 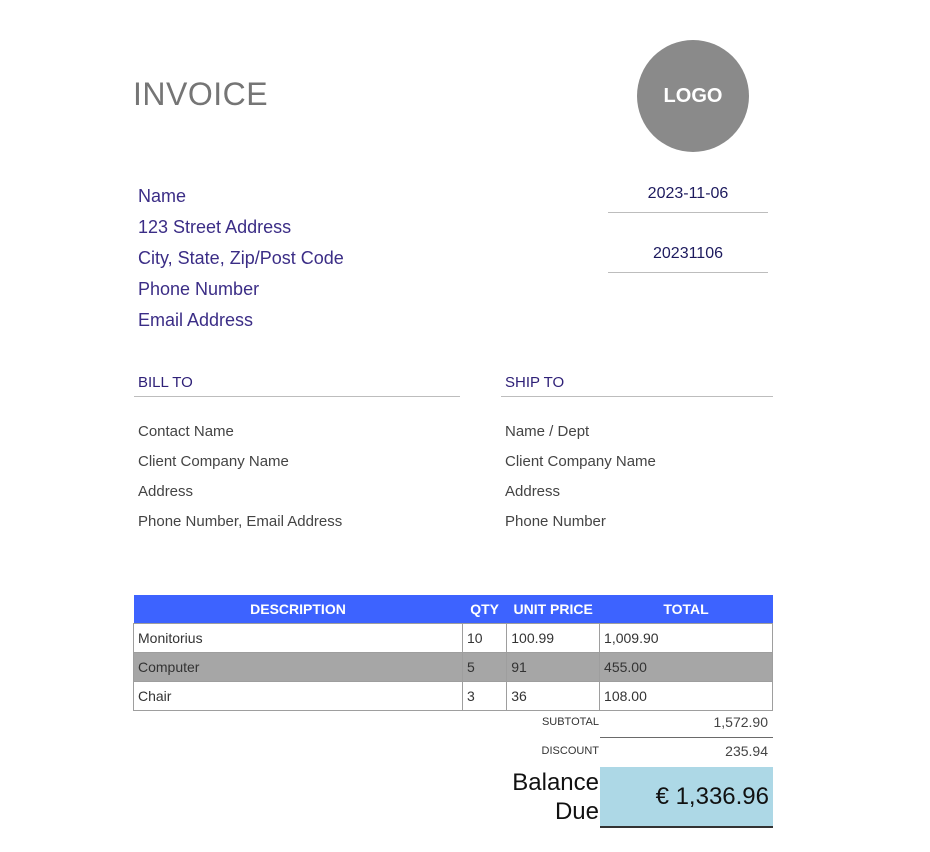 What do you see at coordinates (241, 258) in the screenshot?
I see `sender-city: City, State, Zip/Post Code` at bounding box center [241, 258].